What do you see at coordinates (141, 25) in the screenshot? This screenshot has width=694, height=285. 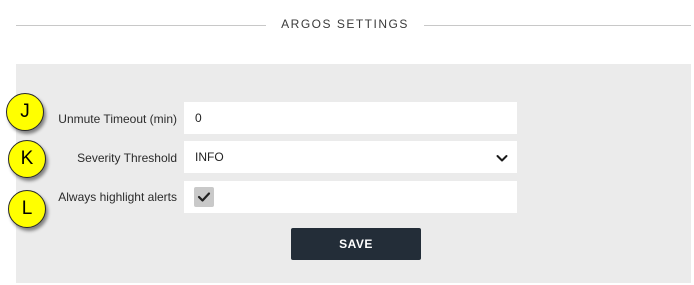 I see `header-divider-left` at bounding box center [141, 25].